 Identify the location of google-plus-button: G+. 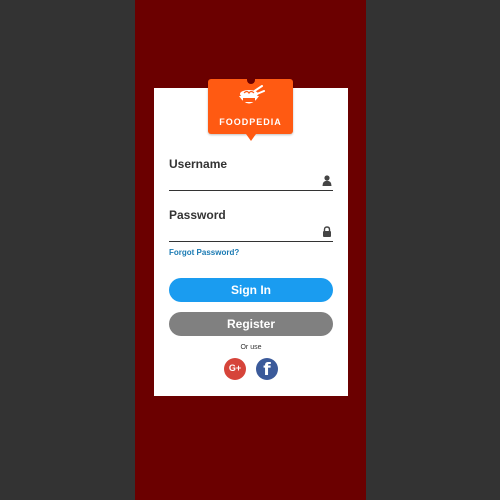
(235, 369).